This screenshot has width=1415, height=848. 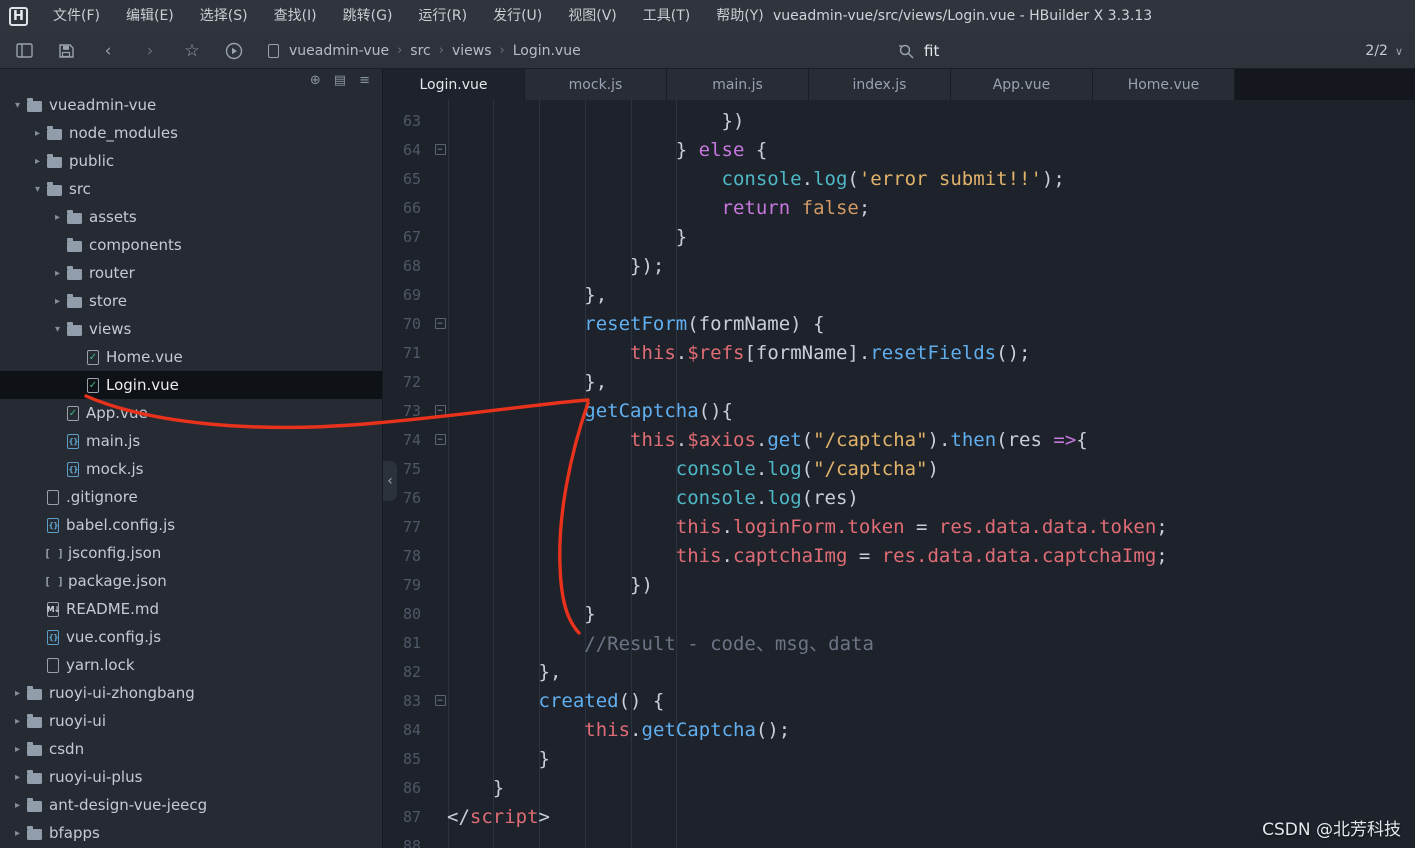 What do you see at coordinates (408, 121) in the screenshot?
I see `line-number: 63` at bounding box center [408, 121].